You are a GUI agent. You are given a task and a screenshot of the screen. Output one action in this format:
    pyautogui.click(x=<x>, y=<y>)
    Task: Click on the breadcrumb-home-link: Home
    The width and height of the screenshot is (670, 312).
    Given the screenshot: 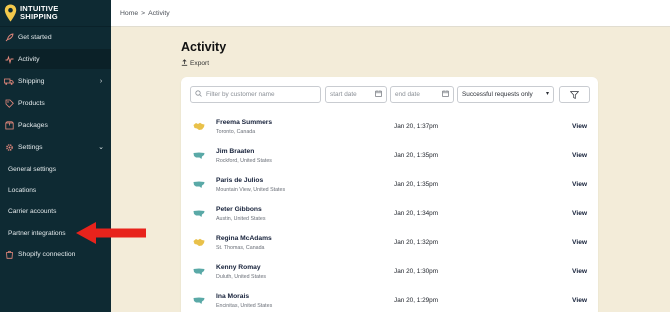 What is the action you would take?
    pyautogui.click(x=129, y=13)
    